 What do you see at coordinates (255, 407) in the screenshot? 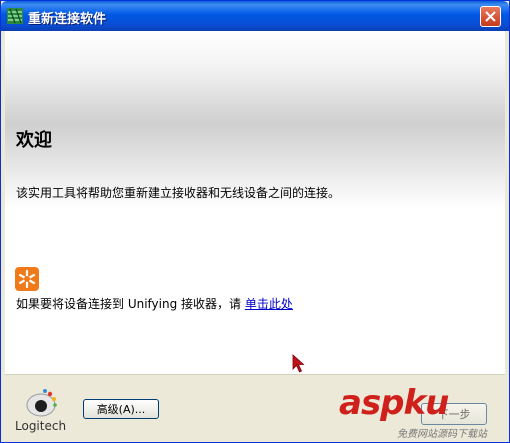
I see `footer-bar: Logitech 高级(A)... 下一步 aspku 免费网站源码下载站` at bounding box center [255, 407].